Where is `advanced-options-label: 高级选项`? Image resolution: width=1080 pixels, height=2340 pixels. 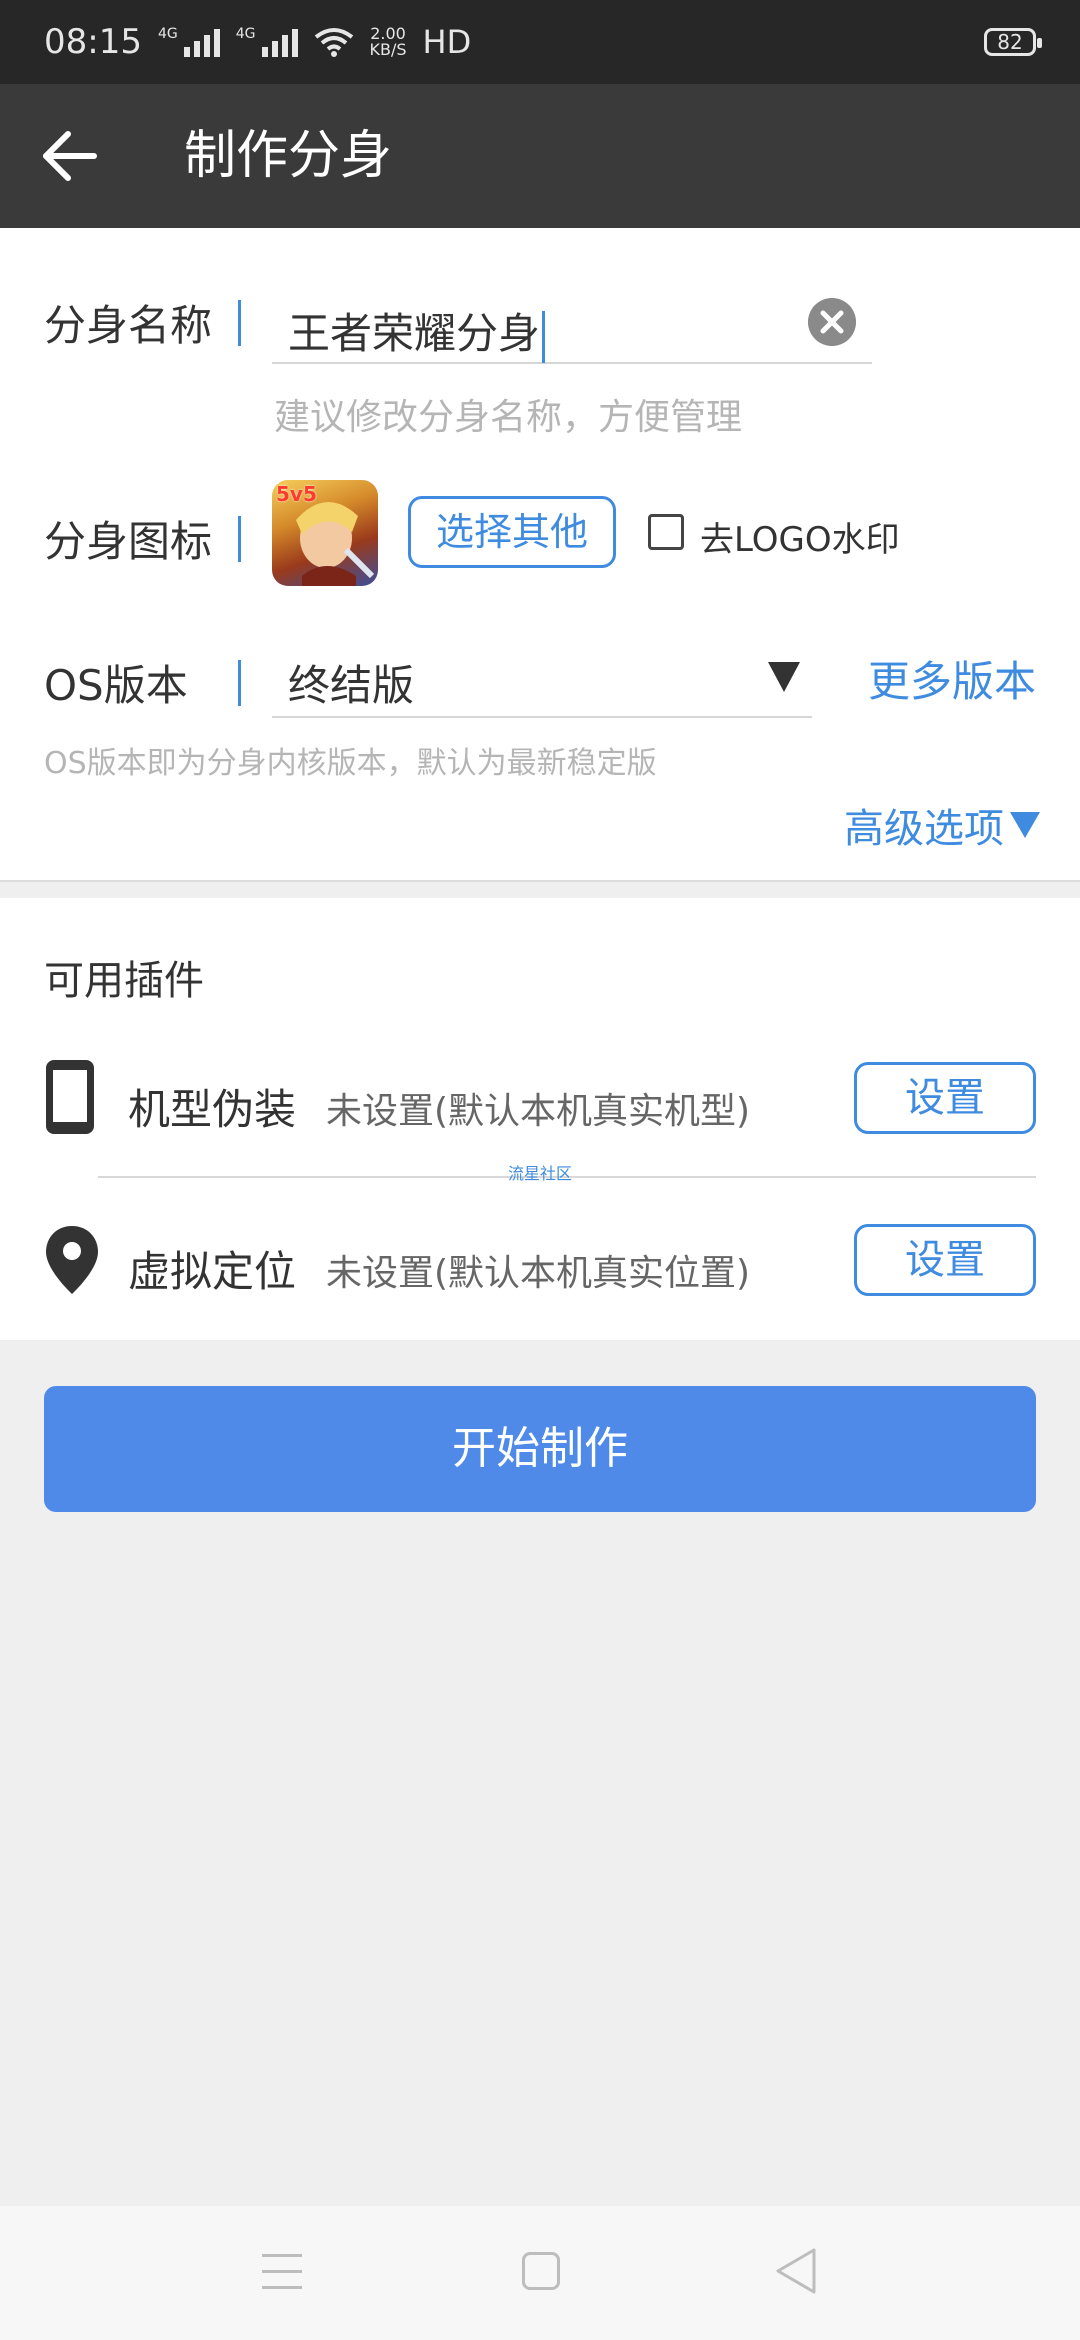
advanced-options-label: 高级选项 is located at coordinates (924, 829).